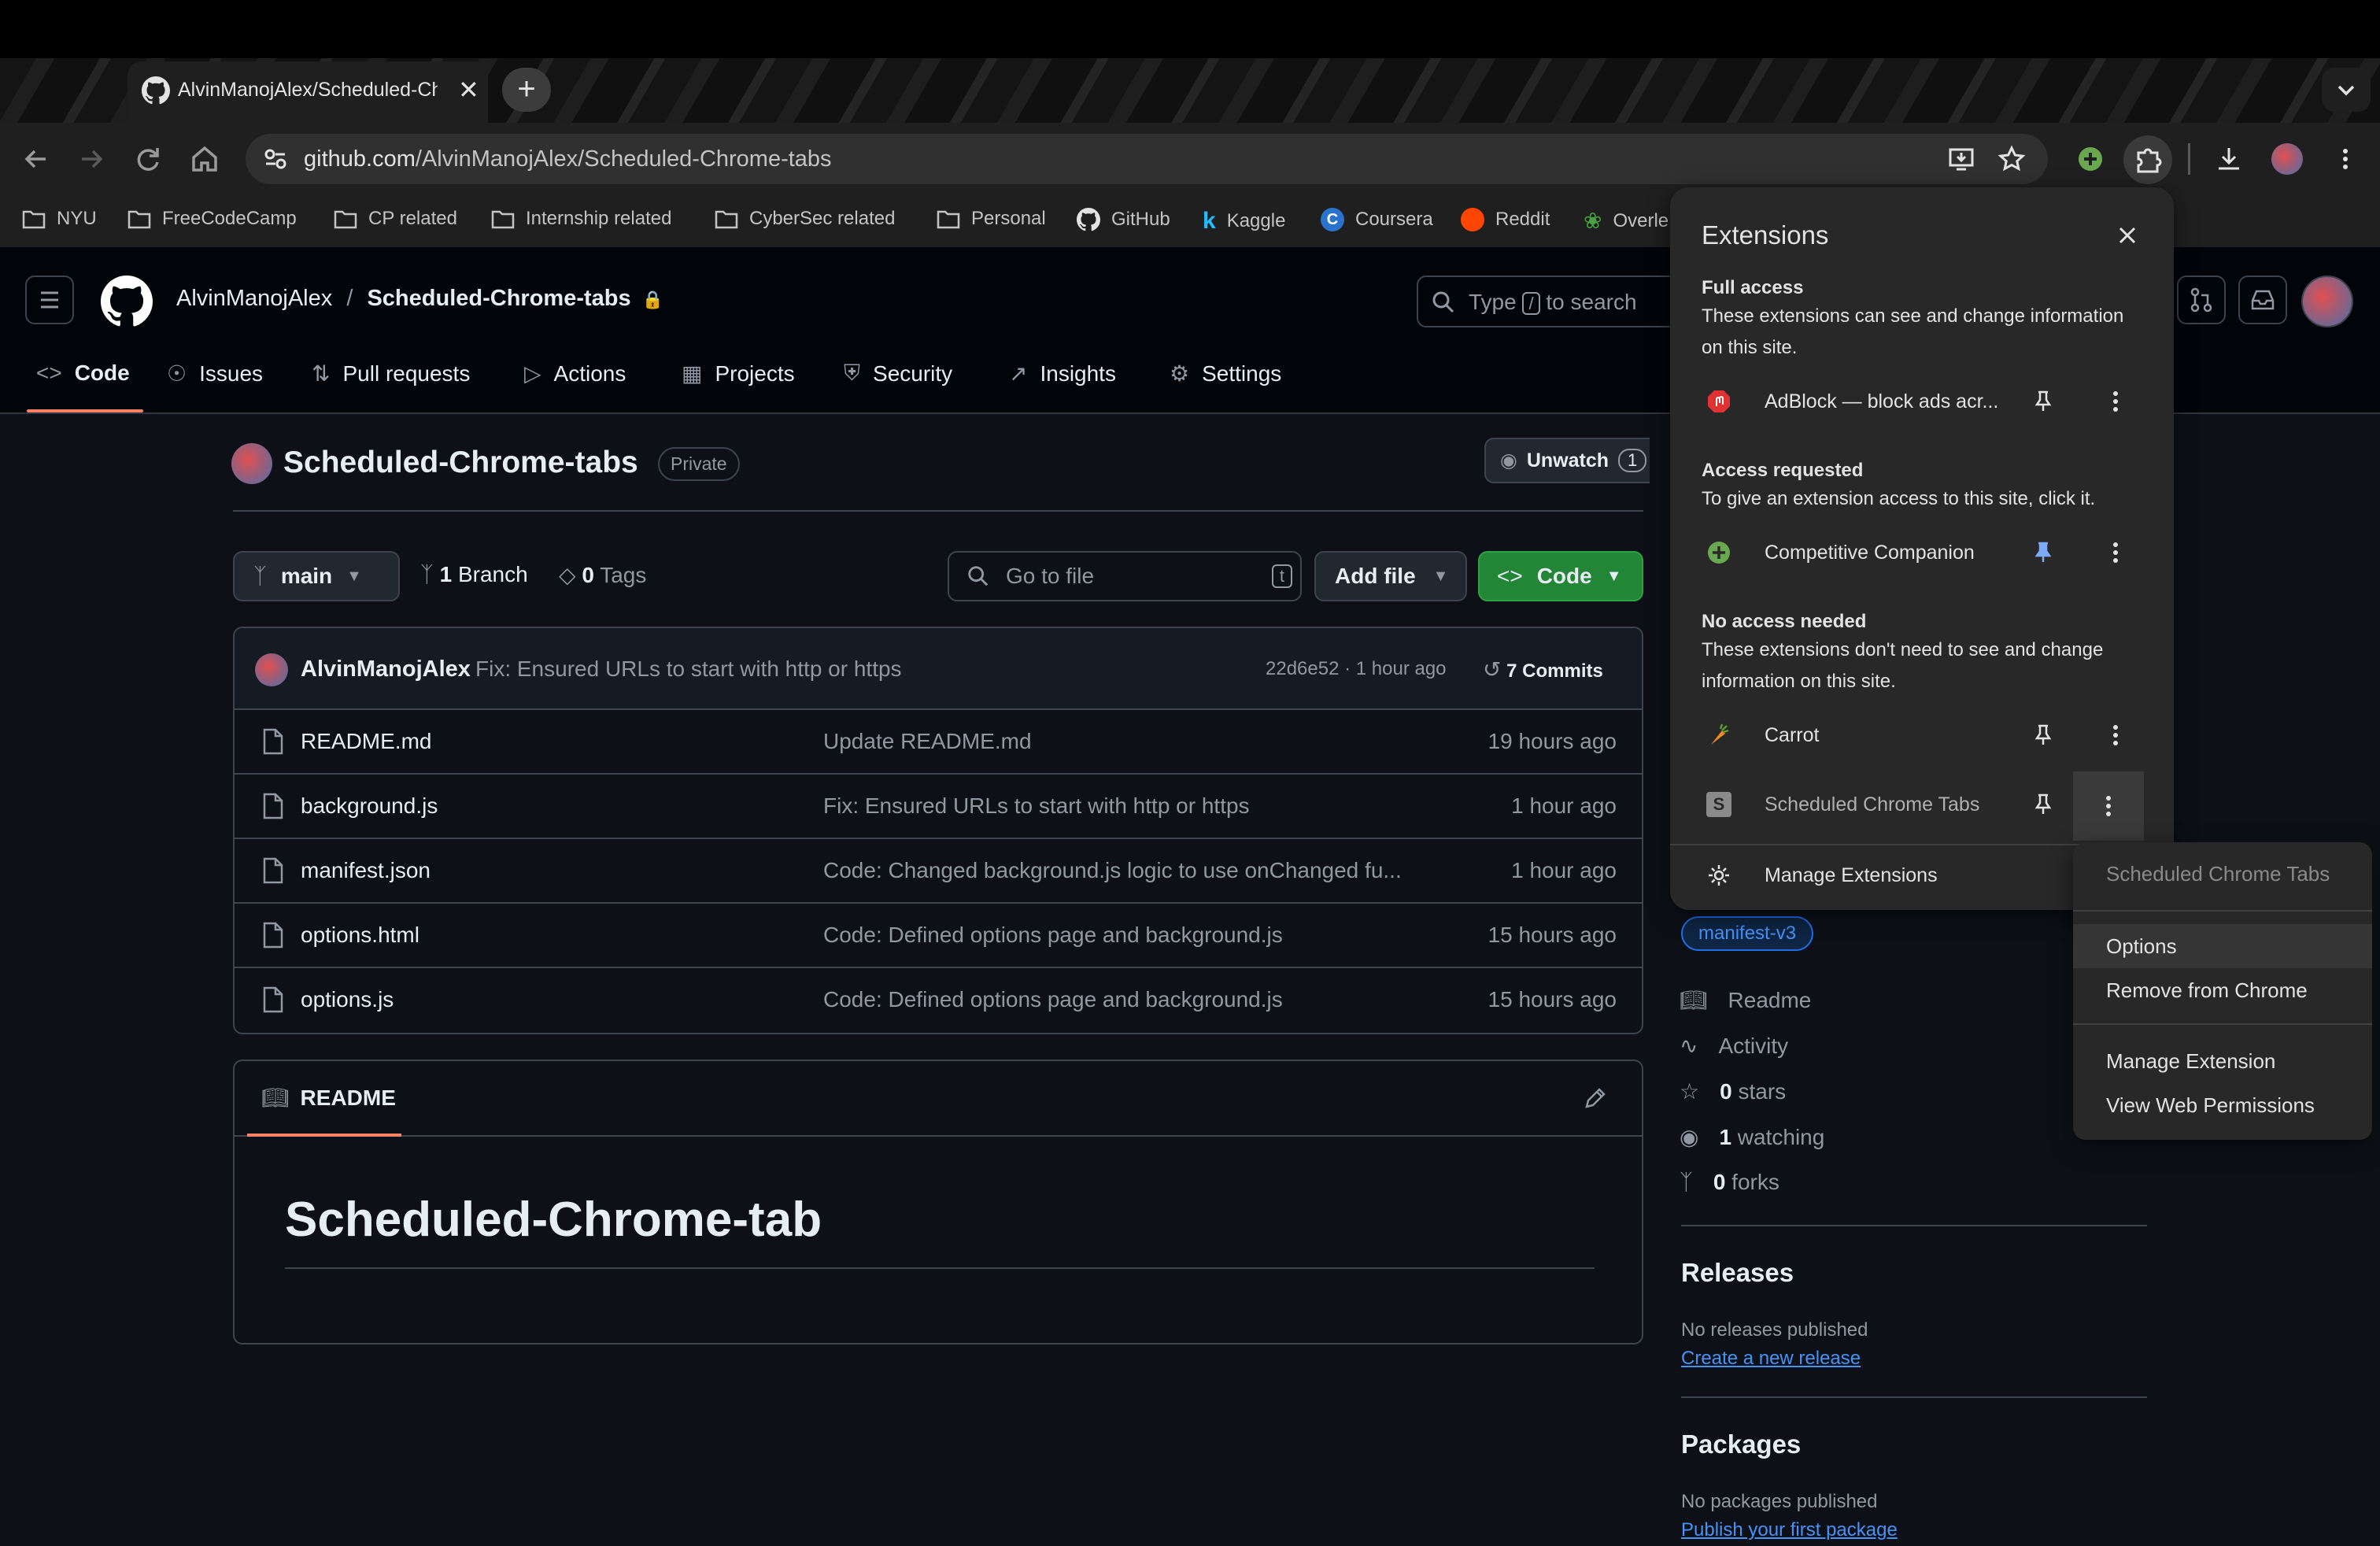 This screenshot has width=2380, height=1546. I want to click on create-release-link: Create a new release, so click(1771, 1359).